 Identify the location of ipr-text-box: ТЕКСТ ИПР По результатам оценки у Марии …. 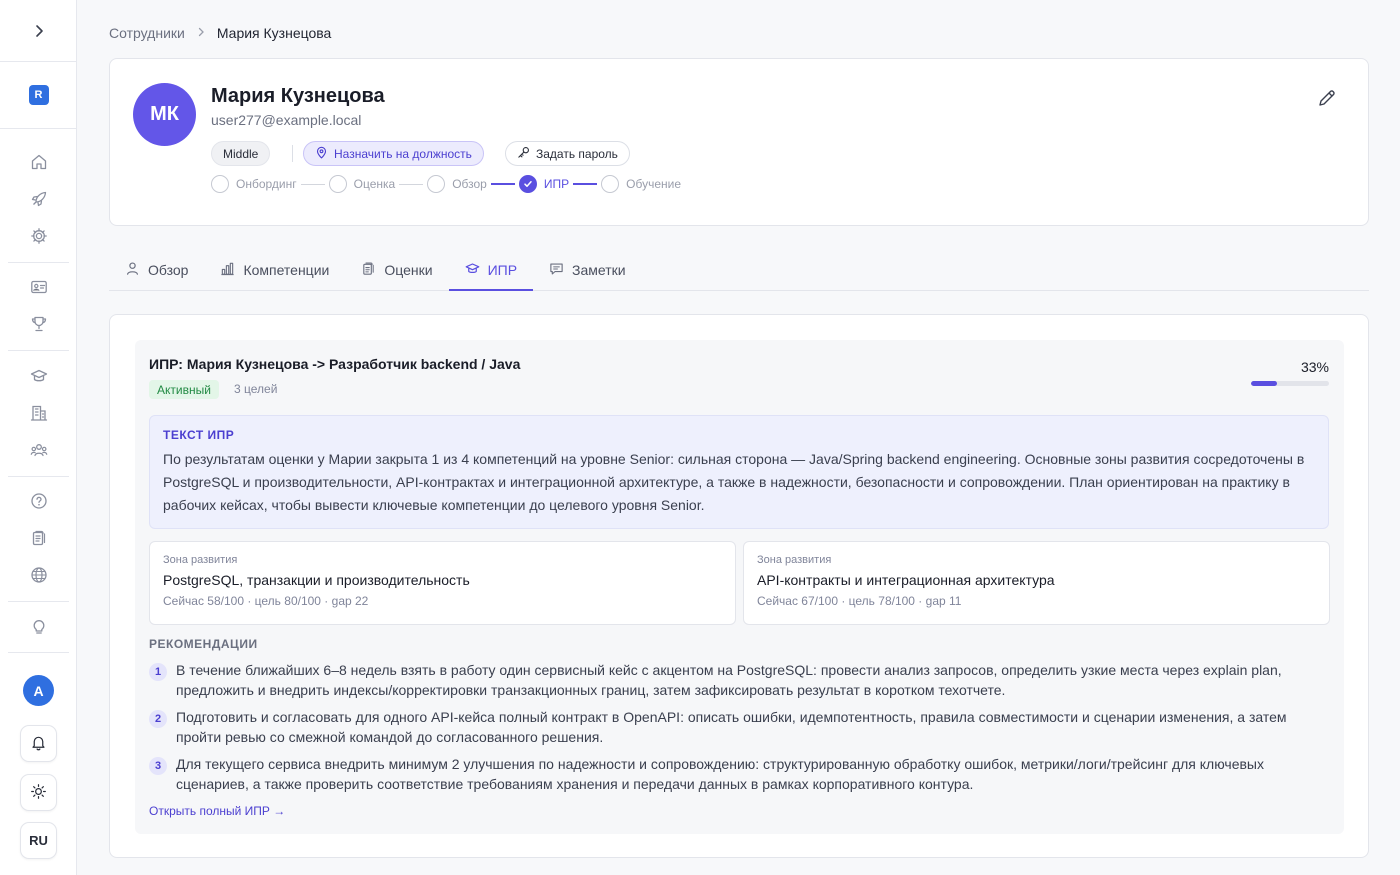
(739, 472).